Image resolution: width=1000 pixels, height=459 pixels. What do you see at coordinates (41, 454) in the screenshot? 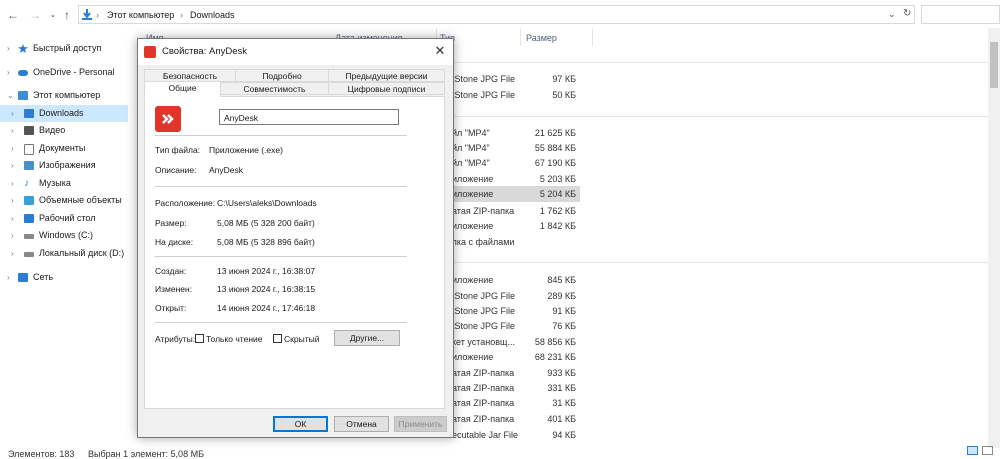
I see `status-item-count: Элементов: 183` at bounding box center [41, 454].